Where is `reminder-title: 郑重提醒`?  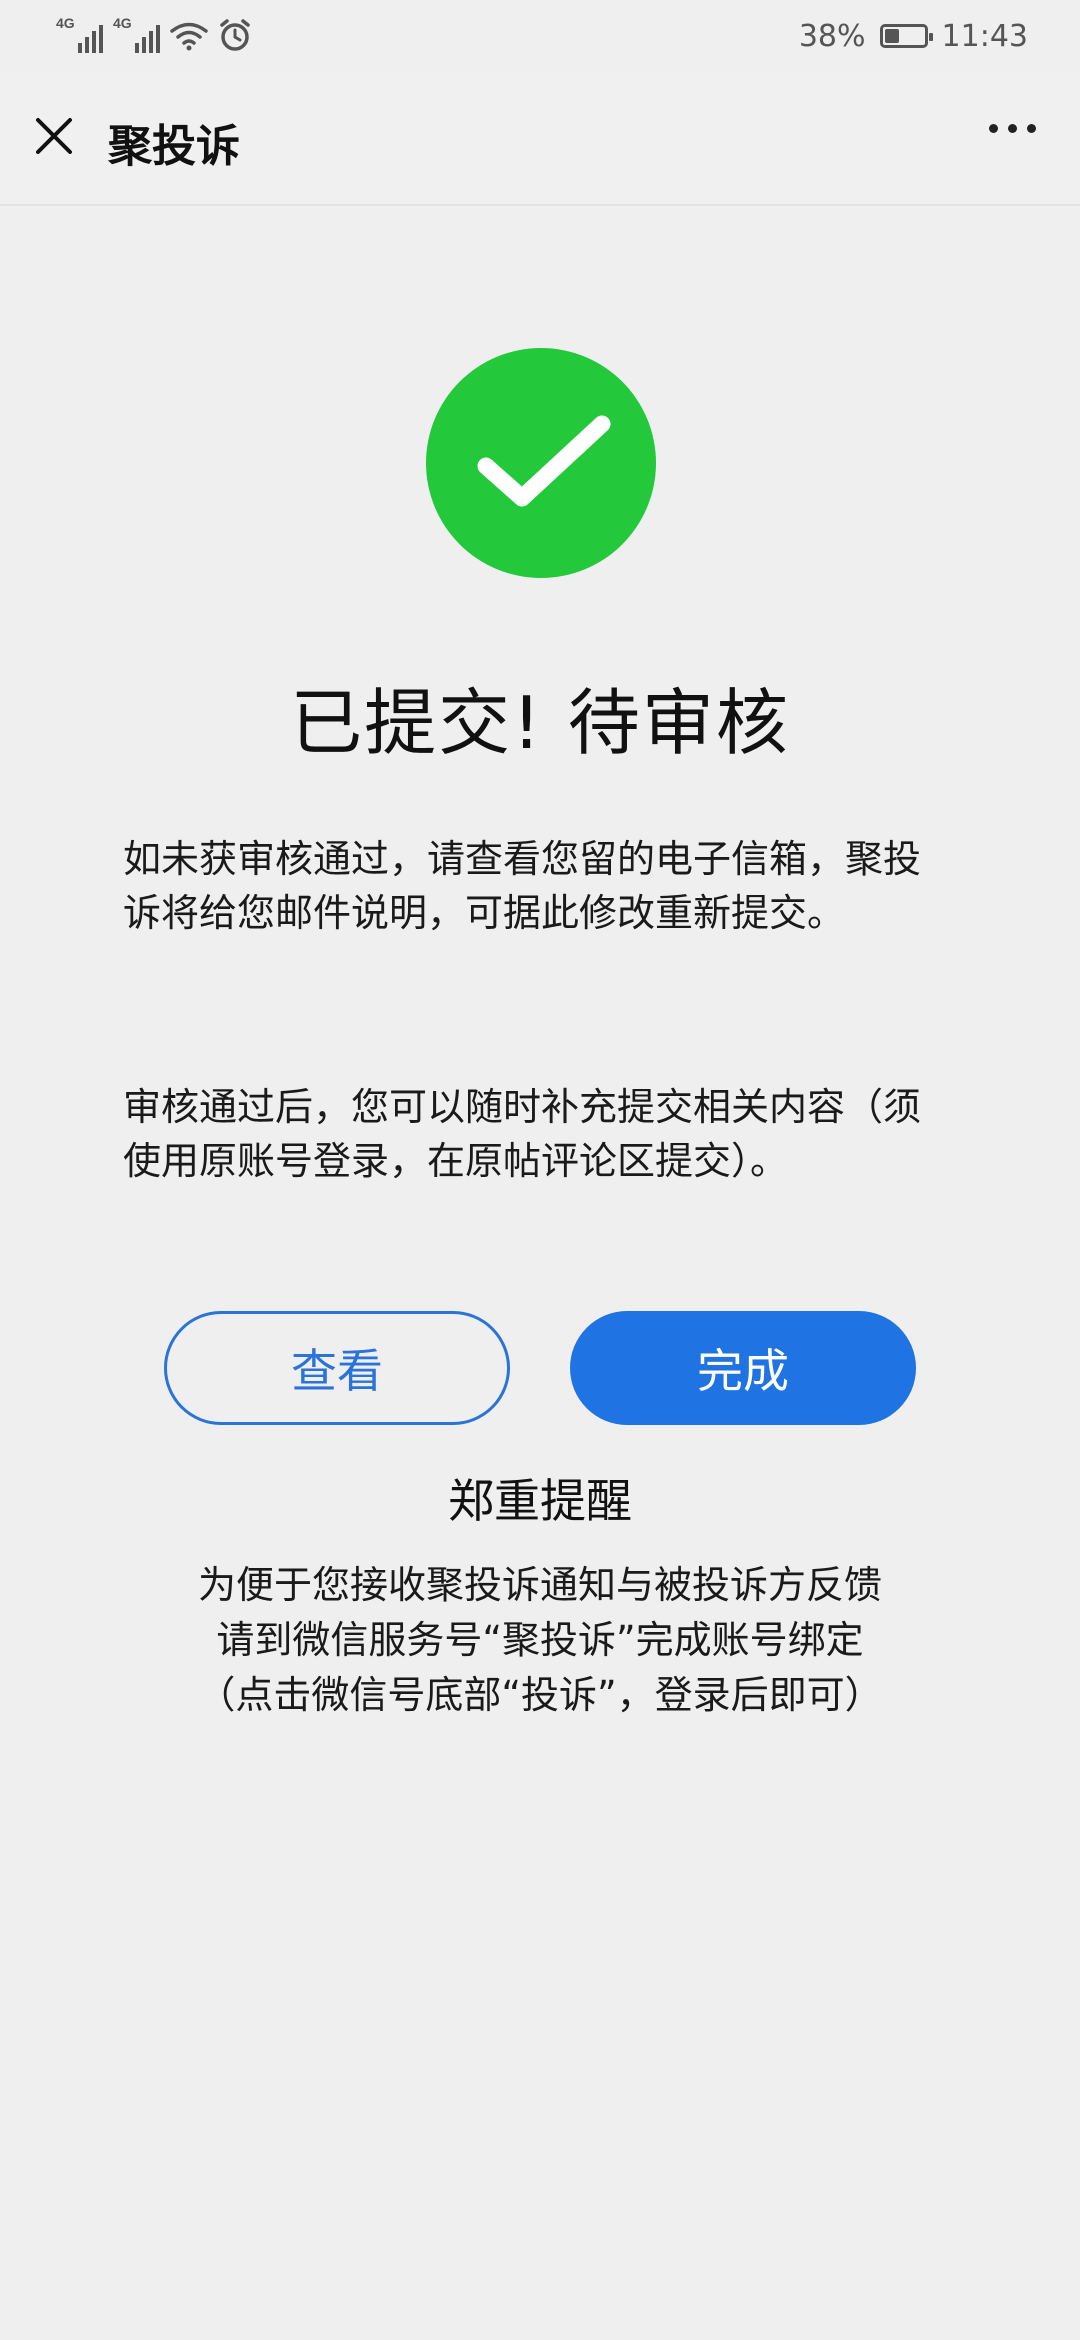
reminder-title: 郑重提醒 is located at coordinates (540, 1501).